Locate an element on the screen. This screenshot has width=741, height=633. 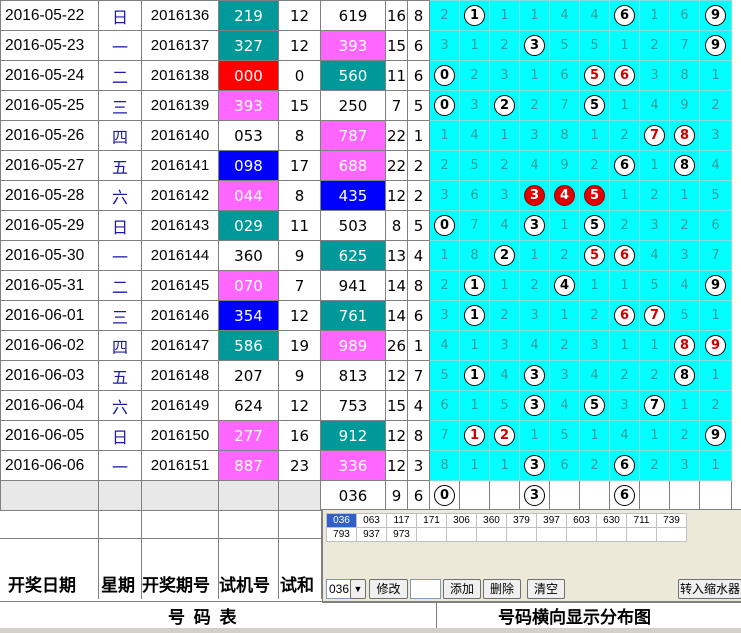
issue-number: 2016146 is located at coordinates (180, 315).